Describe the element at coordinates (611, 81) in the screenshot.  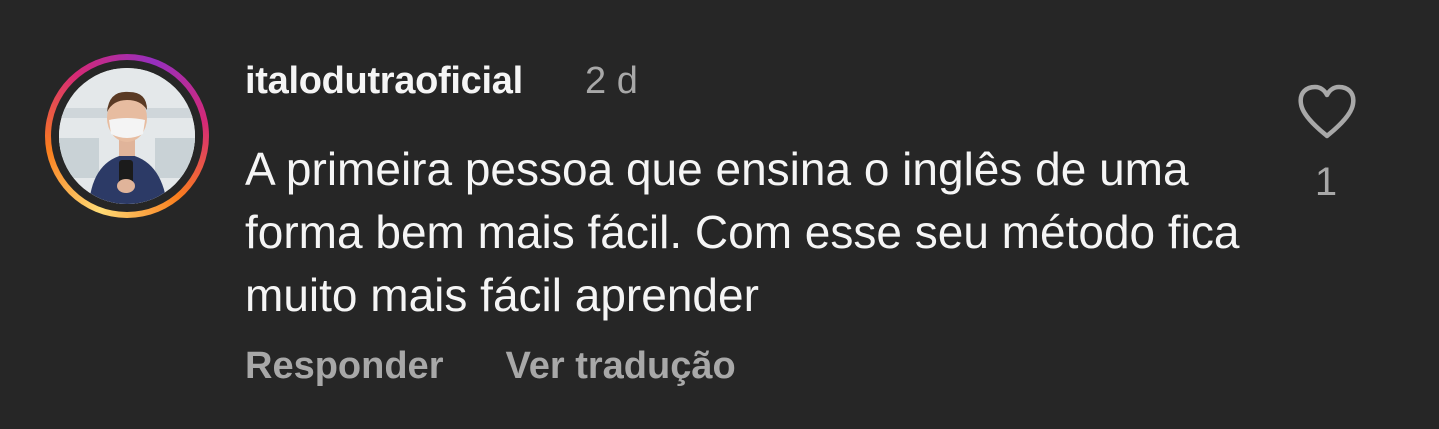
I see `comment-timestamp: 2 d` at that location.